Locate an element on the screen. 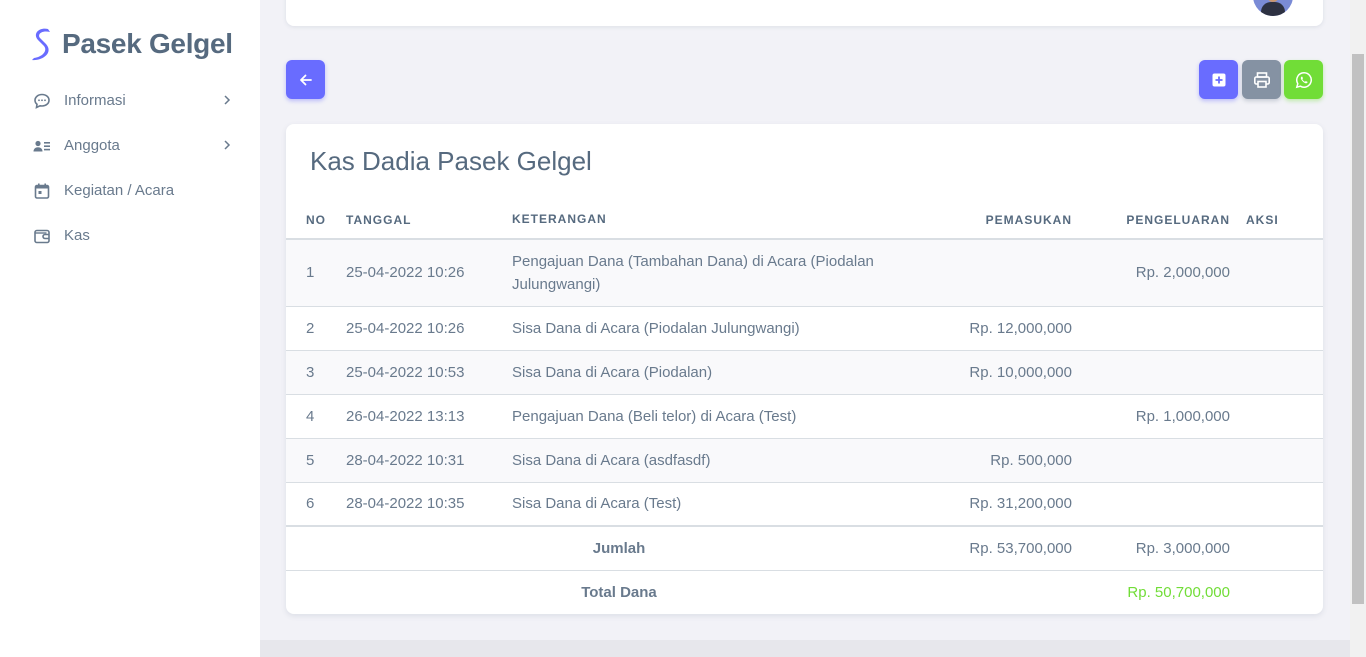  arrow-left-icon is located at coordinates (305, 79).